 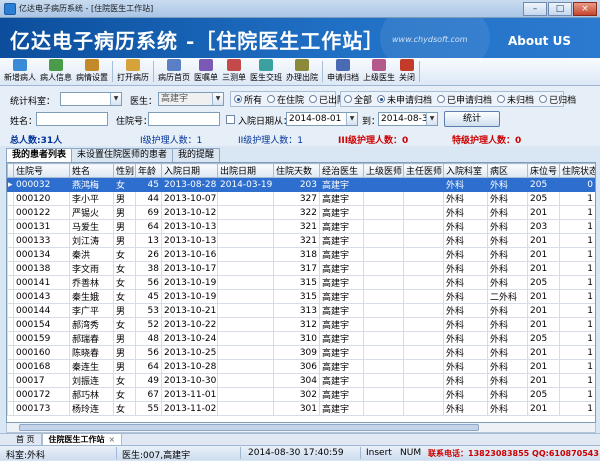 What do you see at coordinates (585, 9) in the screenshot?
I see `close-window-button: ×` at bounding box center [585, 9].